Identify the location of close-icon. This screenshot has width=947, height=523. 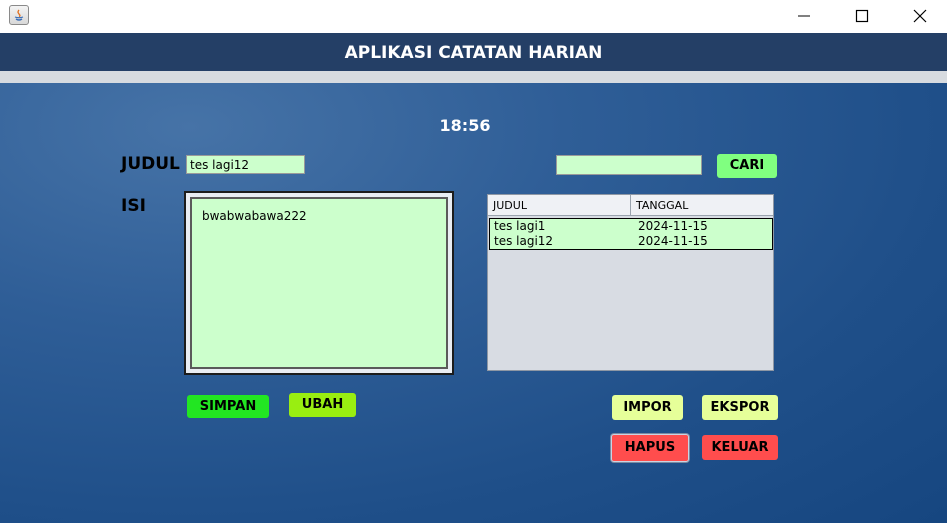
(920, 16).